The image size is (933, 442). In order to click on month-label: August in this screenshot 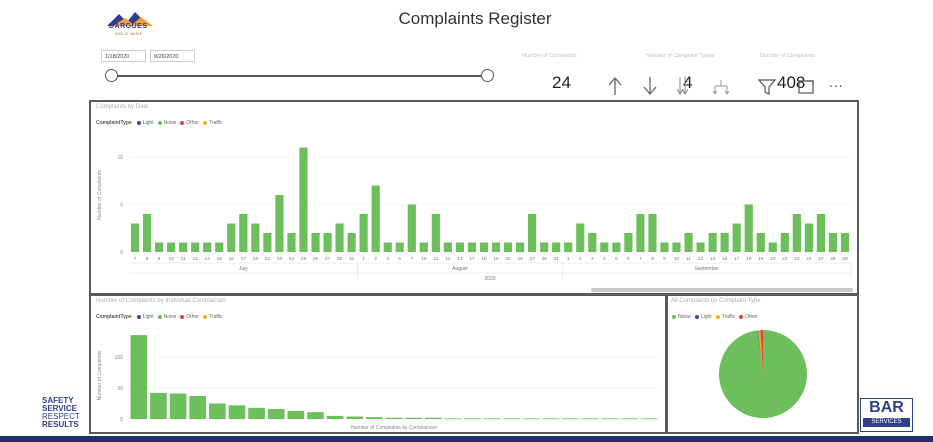, I will do `click(460, 269)`.